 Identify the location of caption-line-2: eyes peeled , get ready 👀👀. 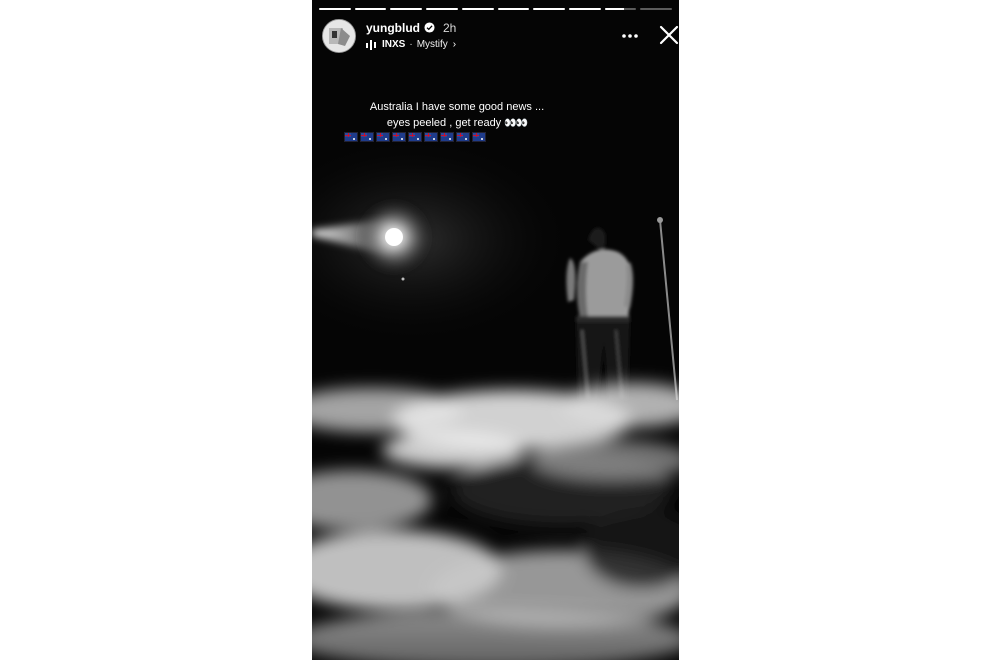
(457, 123).